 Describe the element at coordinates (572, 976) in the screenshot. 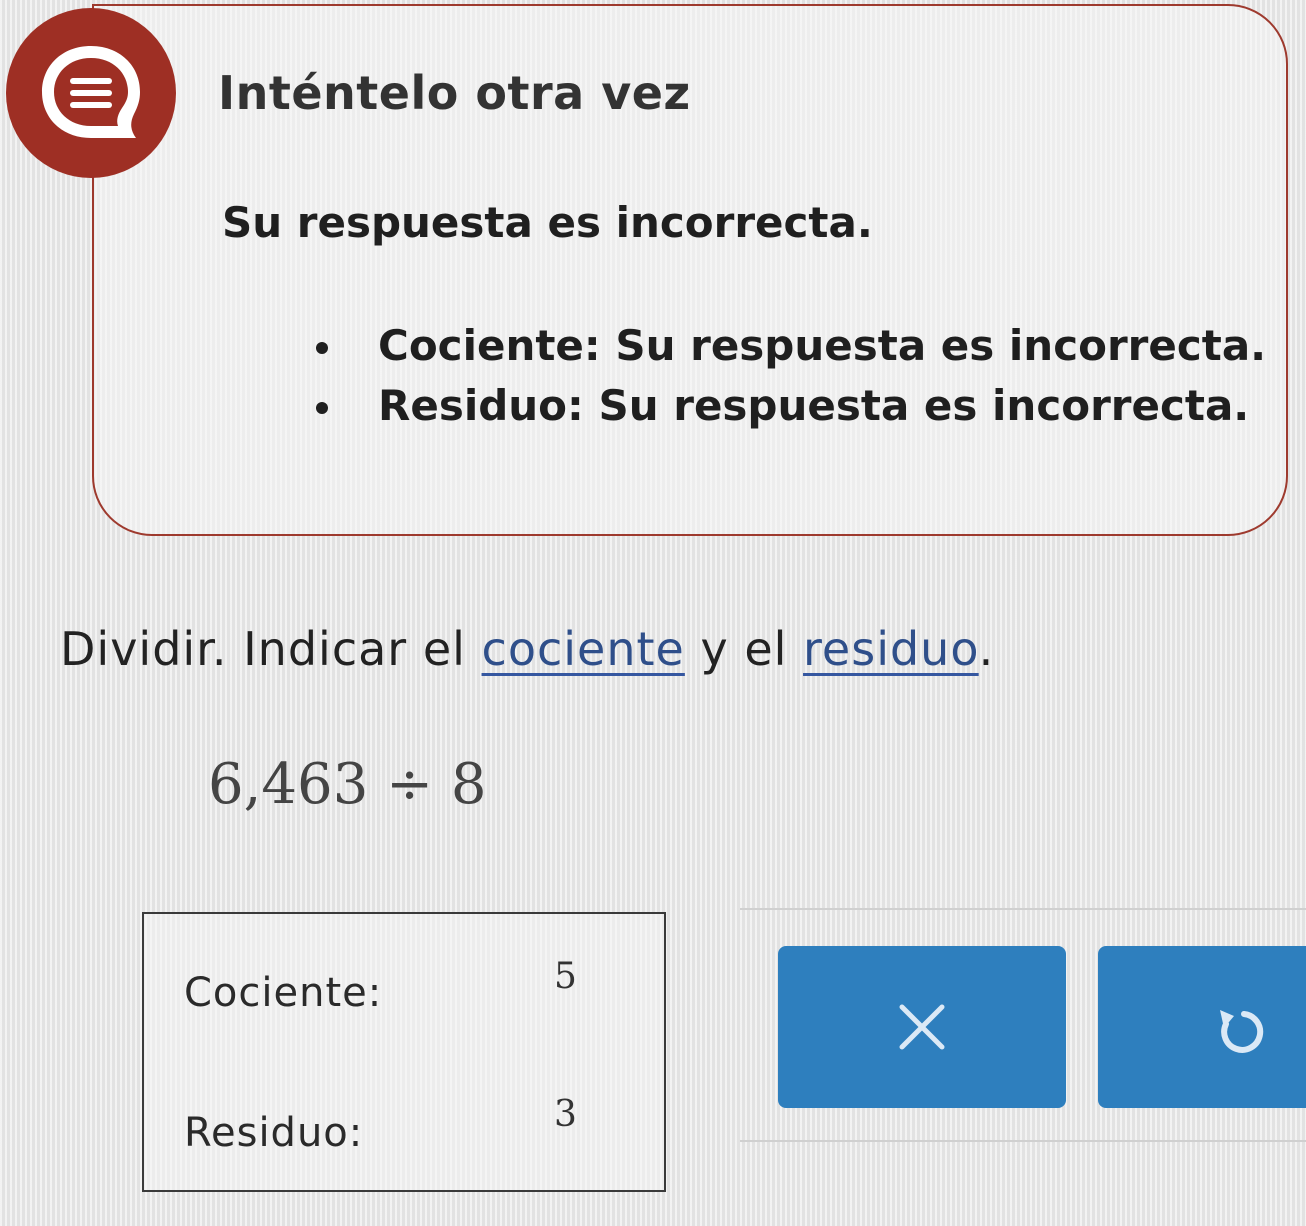

I see `quotient-input` at that location.